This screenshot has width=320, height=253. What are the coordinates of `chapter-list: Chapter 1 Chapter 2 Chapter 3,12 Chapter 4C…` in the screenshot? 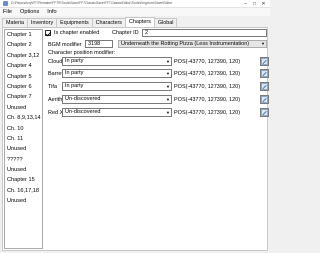 It's located at (23, 139).